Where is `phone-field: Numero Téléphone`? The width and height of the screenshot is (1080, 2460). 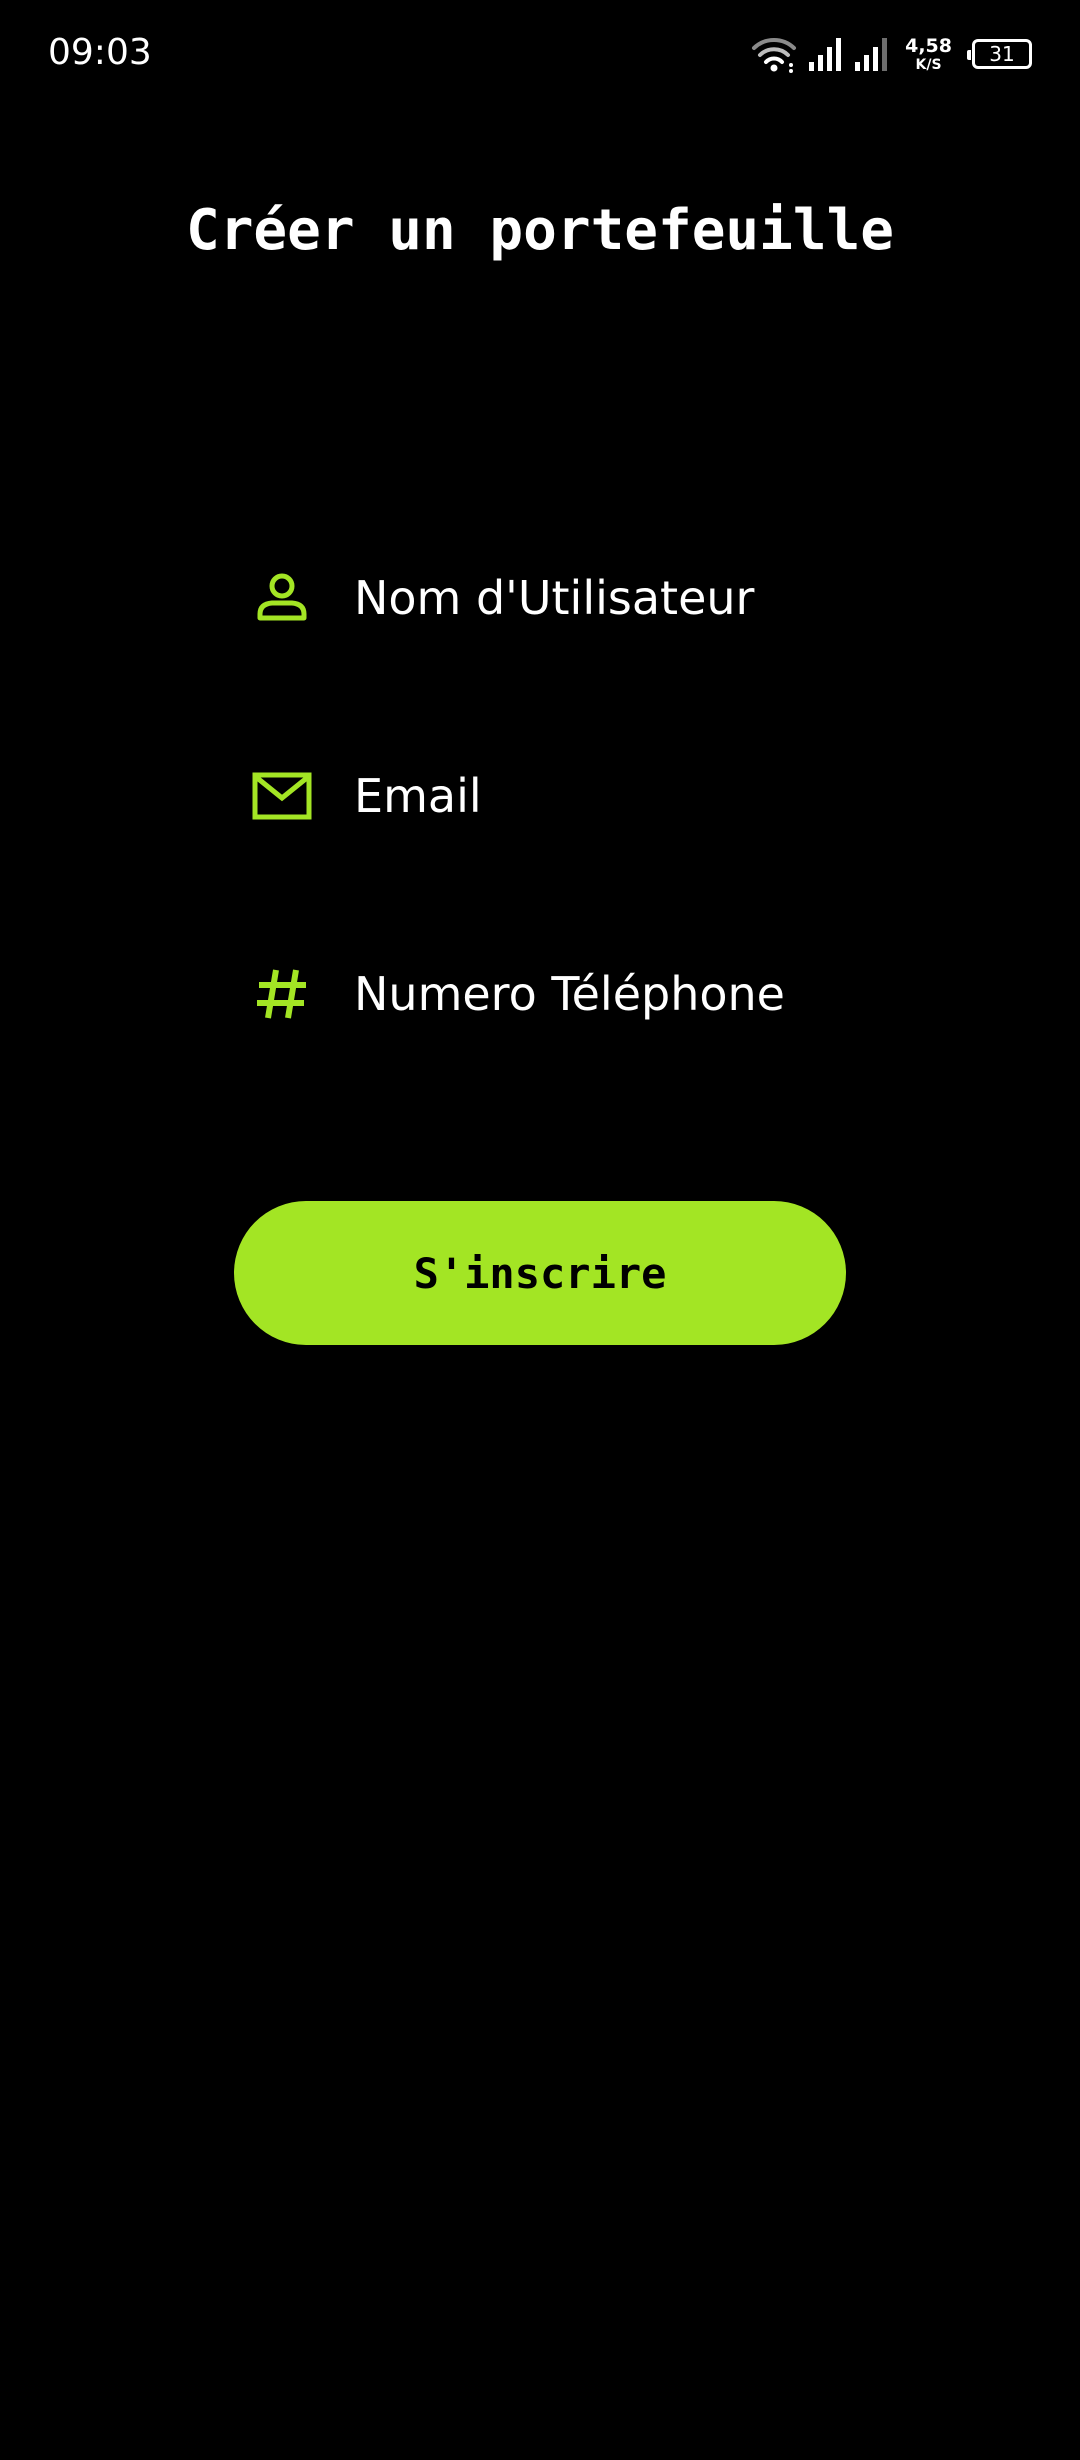
phone-field: Numero Téléphone is located at coordinates (560, 994).